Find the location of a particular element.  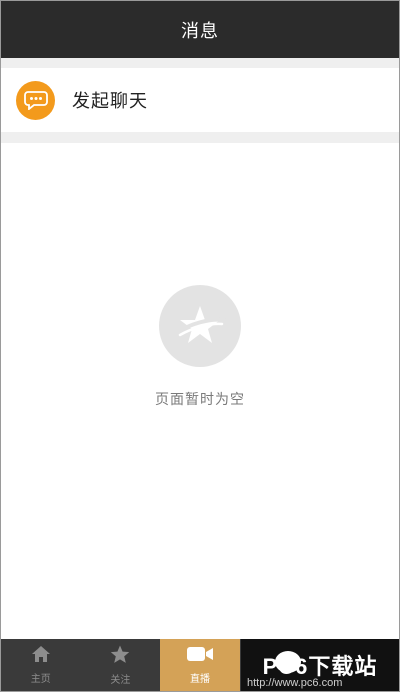

tab-home-label: 主页 is located at coordinates (40, 679).